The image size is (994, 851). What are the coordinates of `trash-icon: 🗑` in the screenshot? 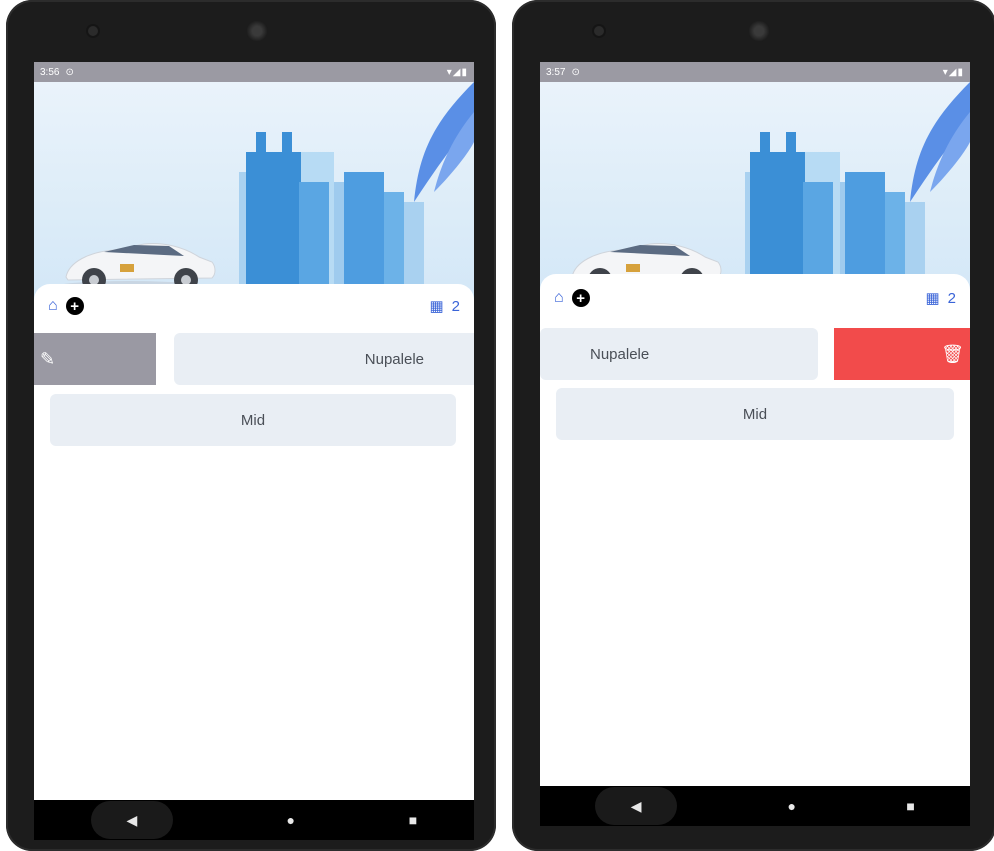 It's located at (952, 353).